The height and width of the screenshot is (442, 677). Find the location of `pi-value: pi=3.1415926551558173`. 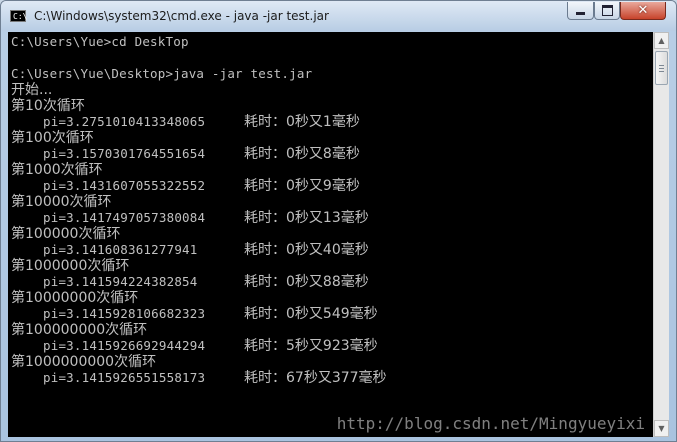

pi-value: pi=3.1415926551558173 is located at coordinates (124, 377).